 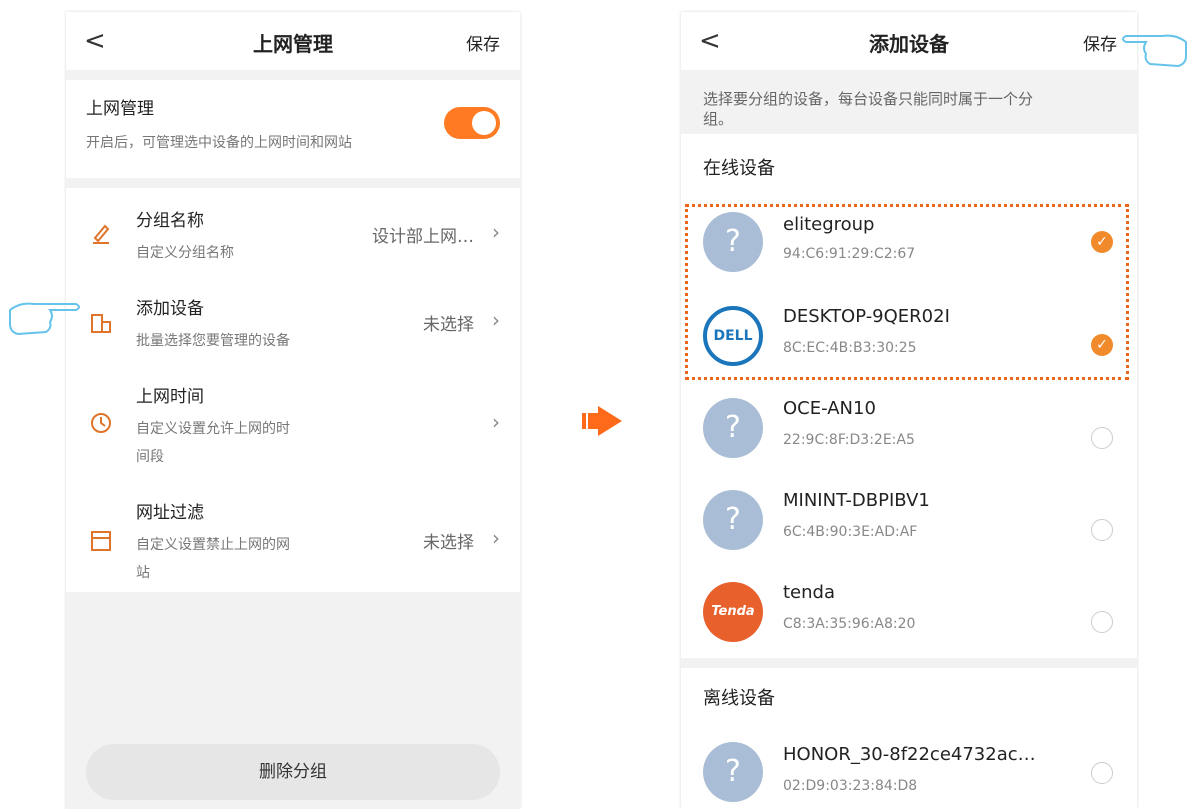 What do you see at coordinates (849, 624) in the screenshot?
I see `device-mac: C8:3A:35:96:A8:20` at bounding box center [849, 624].